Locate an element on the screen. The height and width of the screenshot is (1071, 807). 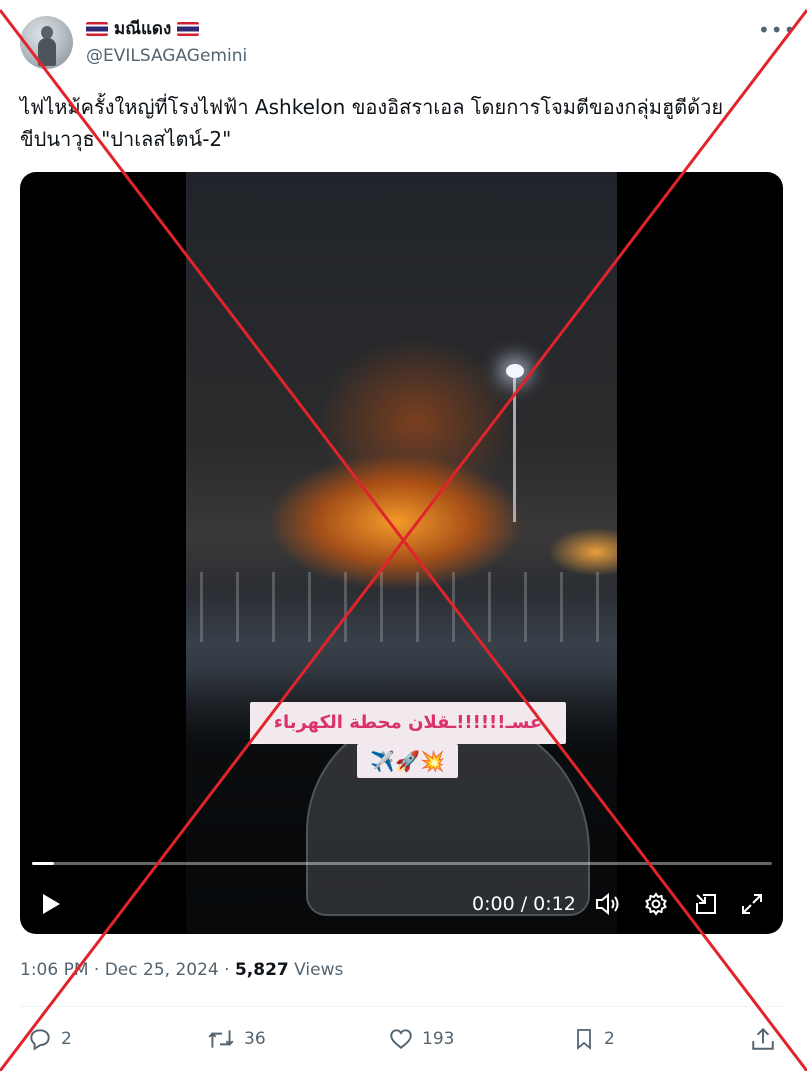
share-button is located at coordinates (763, 1039).